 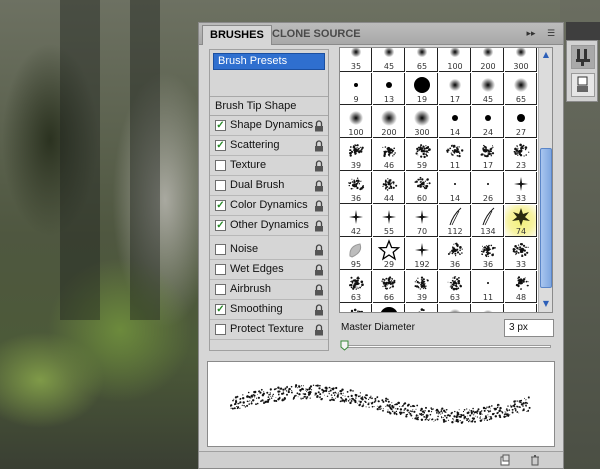 I want to click on brush-preset: 112, so click(x=455, y=221).